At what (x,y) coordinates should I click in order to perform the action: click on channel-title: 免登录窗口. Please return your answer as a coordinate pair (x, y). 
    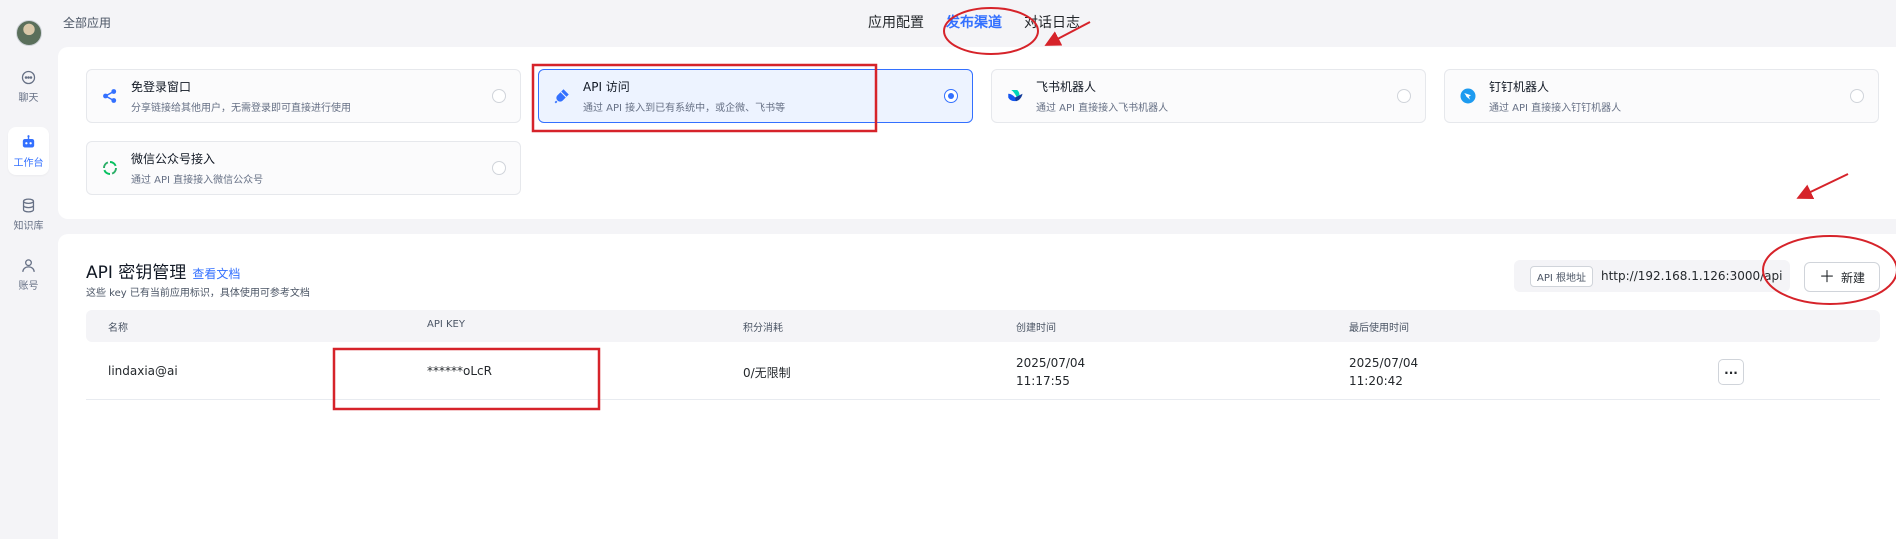
    Looking at the image, I should click on (161, 87).